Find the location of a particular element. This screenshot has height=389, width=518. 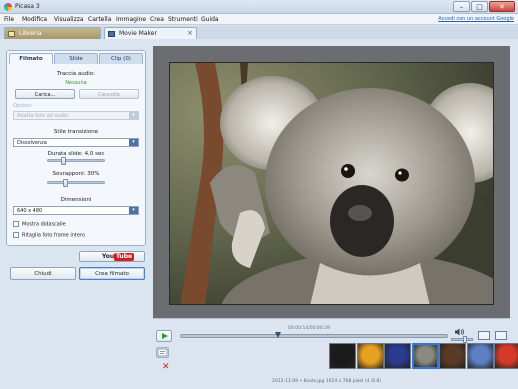

menu-cartella: Cartella is located at coordinates (99, 19).